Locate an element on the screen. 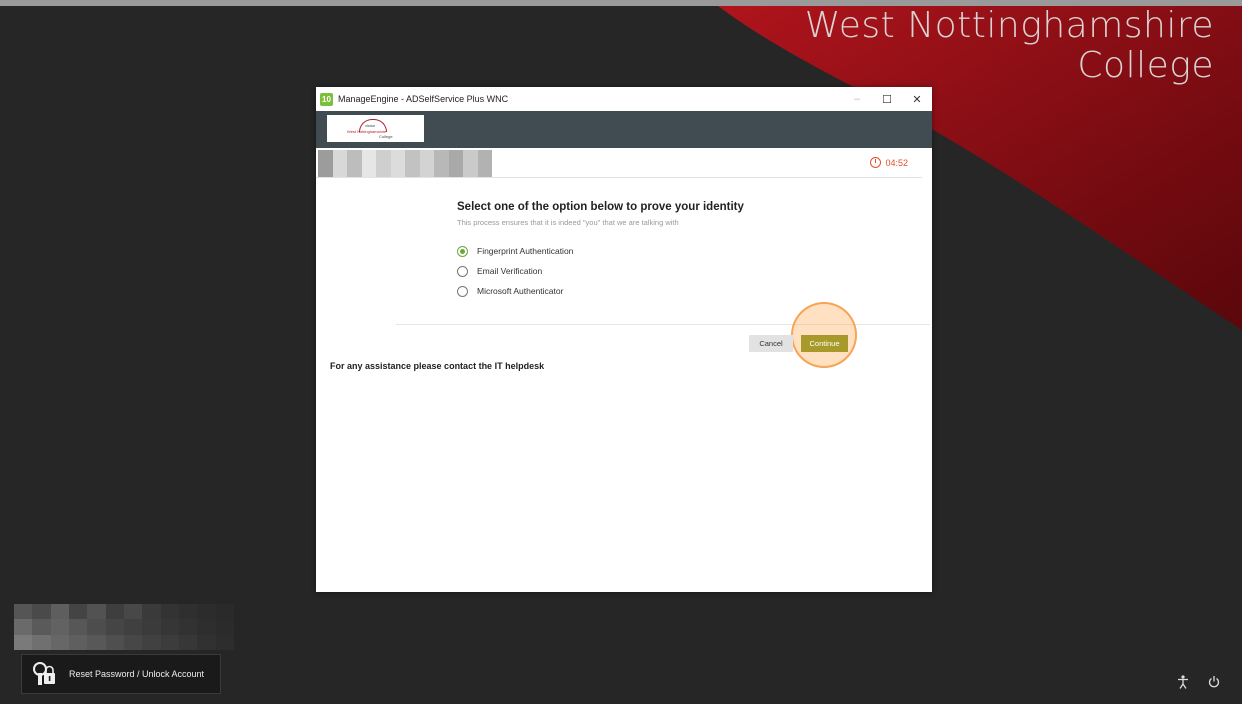  app-icon: 10 is located at coordinates (326, 99).